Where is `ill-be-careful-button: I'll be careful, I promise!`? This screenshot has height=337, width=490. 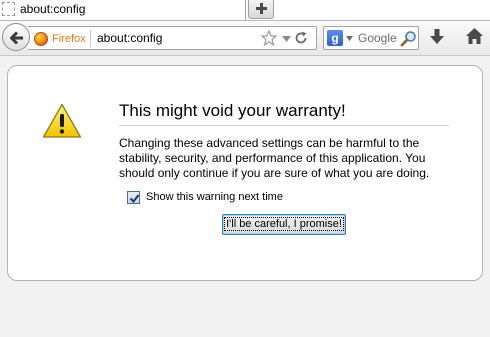 ill-be-careful-button: I'll be careful, I promise! is located at coordinates (284, 224).